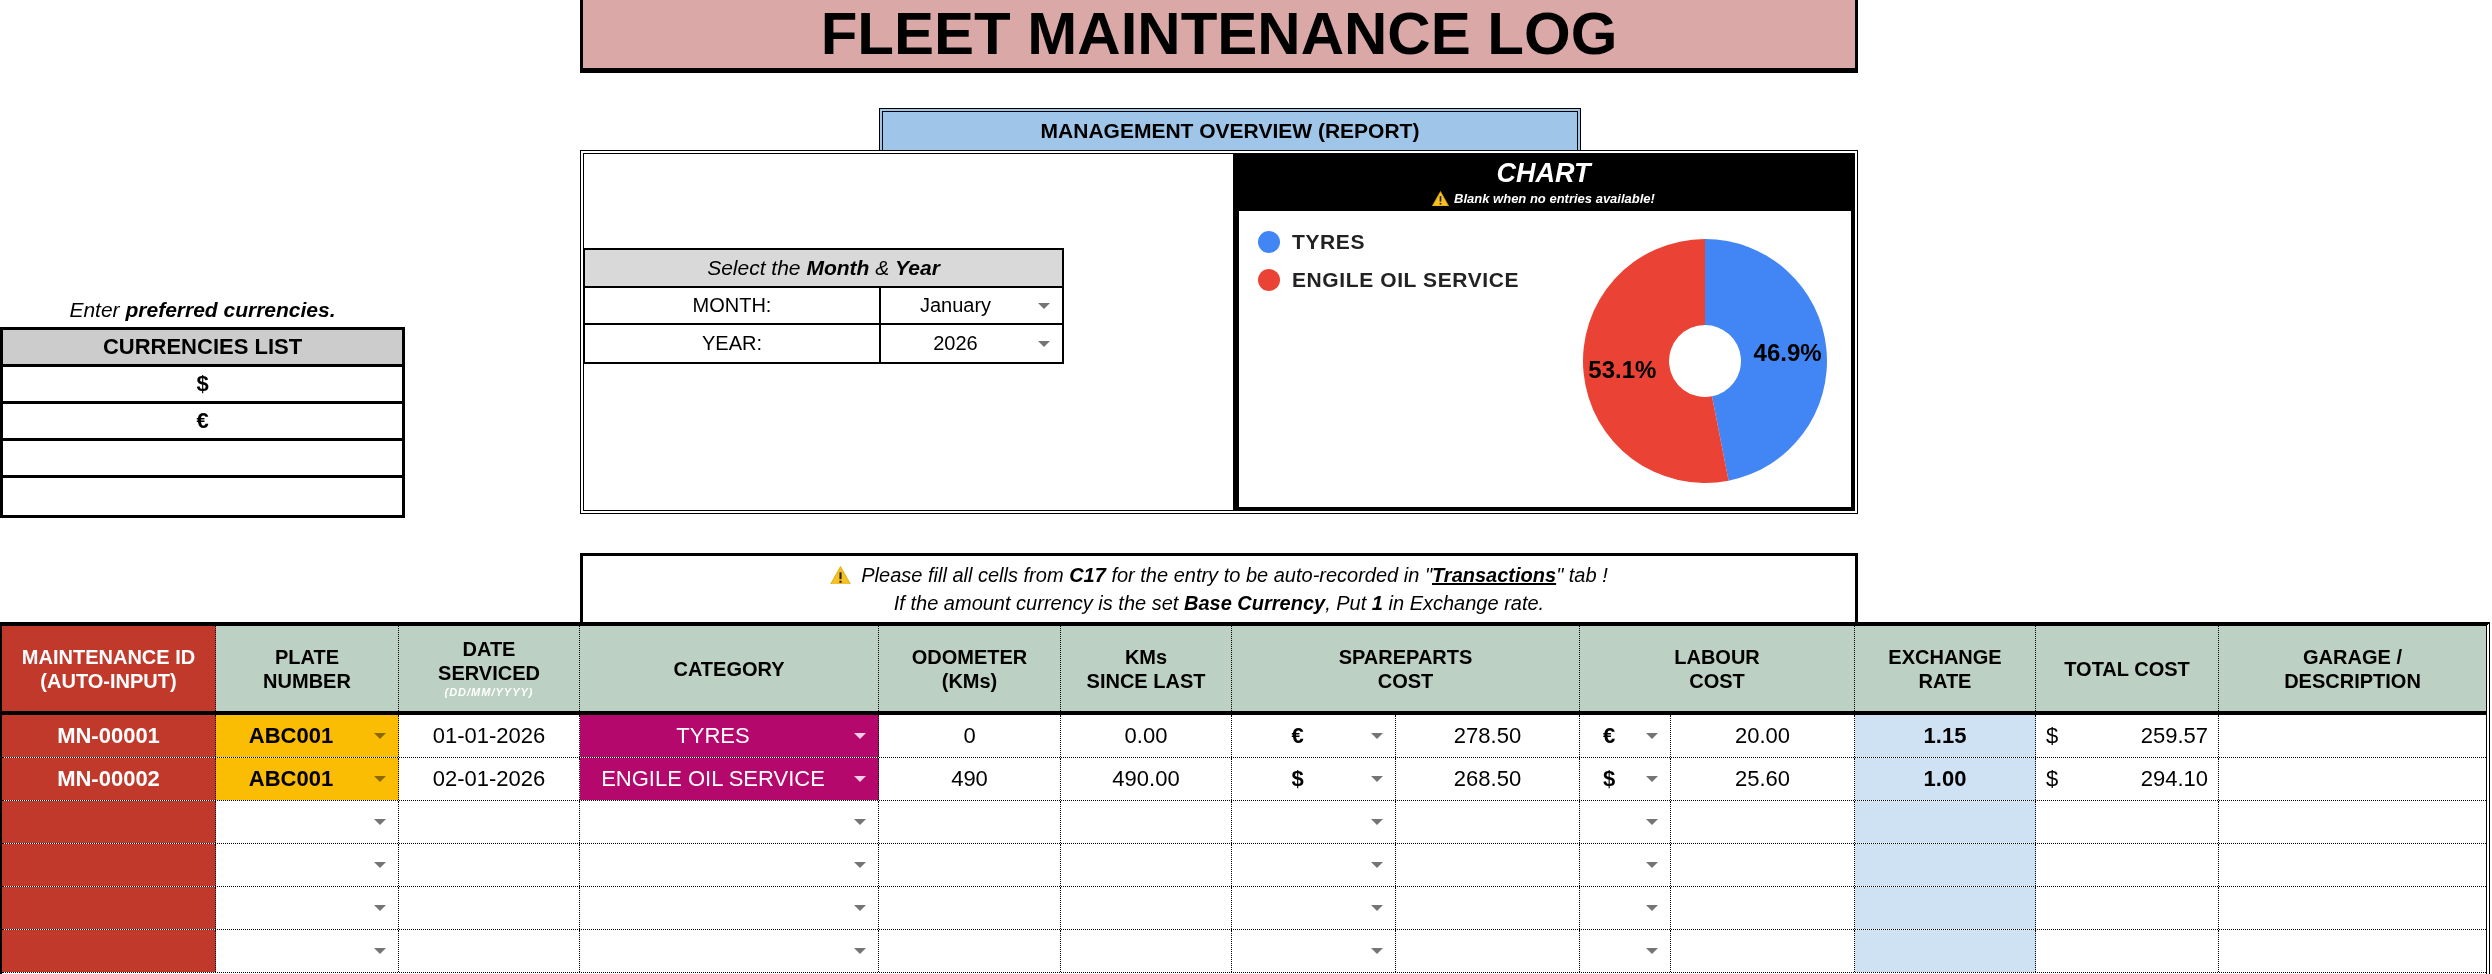 The image size is (2492, 974). What do you see at coordinates (1406, 280) in the screenshot?
I see `legend-label: ENGILE OIL SERVICE` at bounding box center [1406, 280].